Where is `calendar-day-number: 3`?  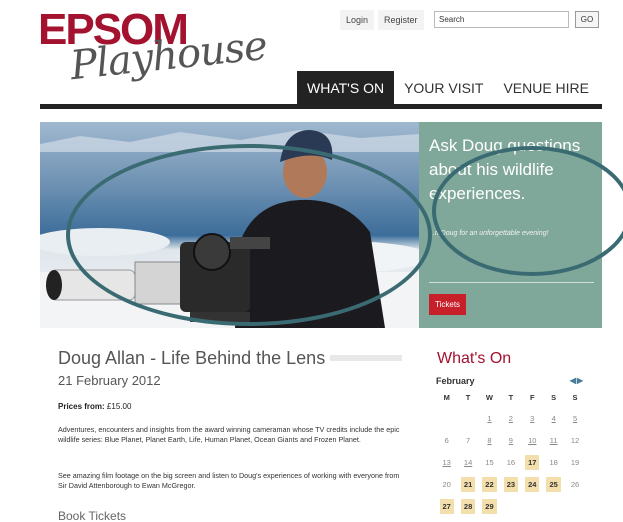 calendar-day-number: 3 is located at coordinates (532, 418).